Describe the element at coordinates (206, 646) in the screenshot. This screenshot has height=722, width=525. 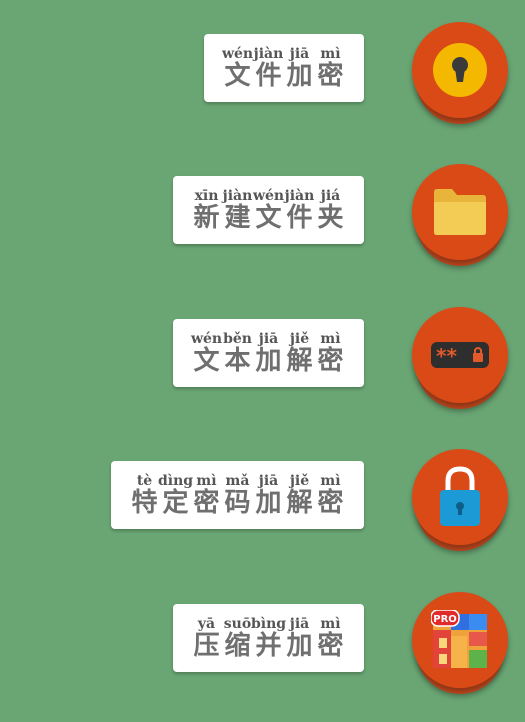
I see `hanzi: 压` at that location.